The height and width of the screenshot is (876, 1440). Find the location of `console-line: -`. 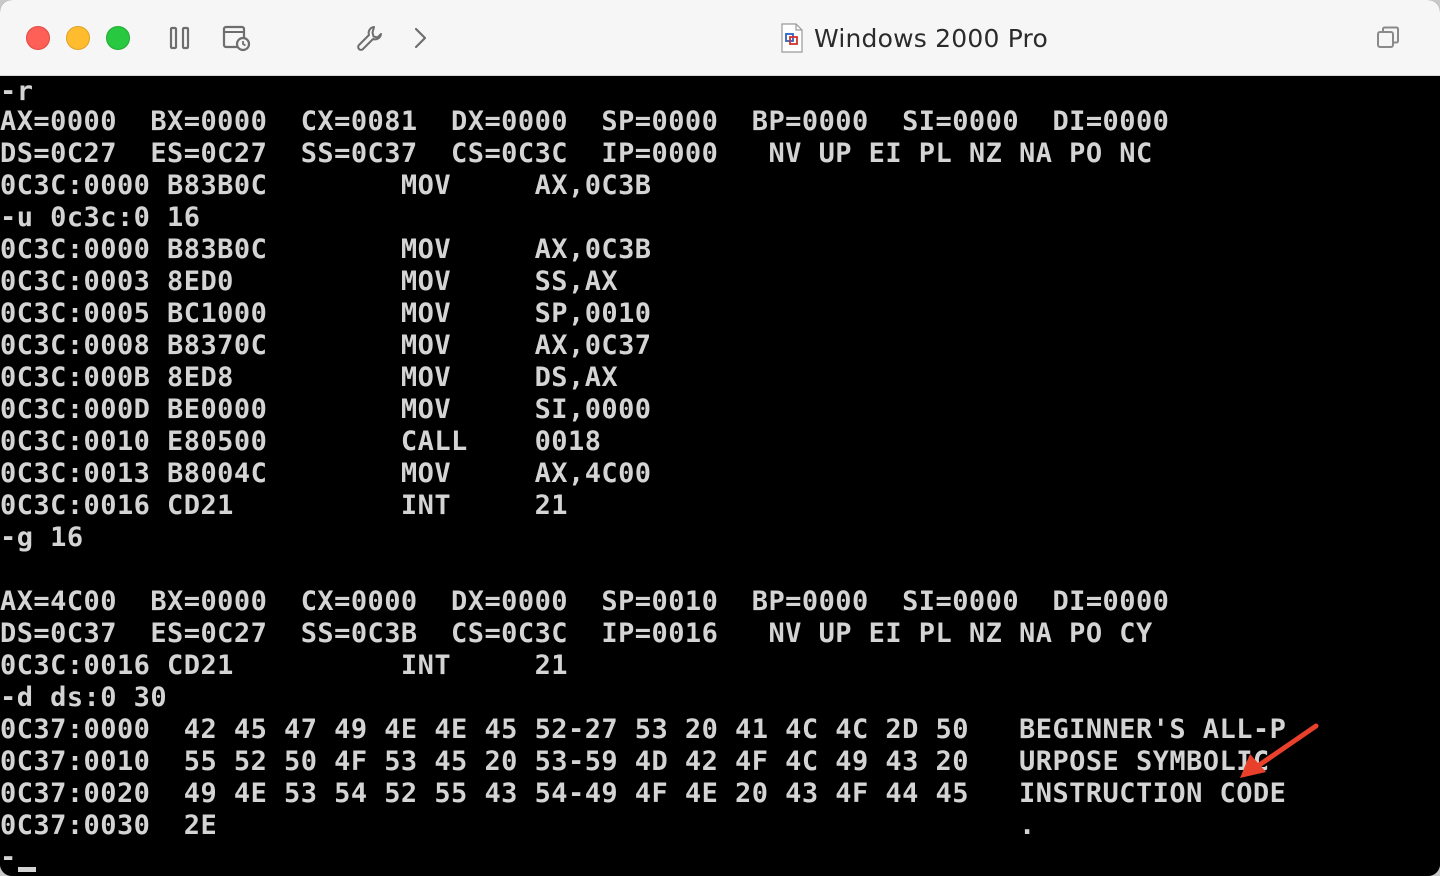

console-line: - is located at coordinates (8, 857).